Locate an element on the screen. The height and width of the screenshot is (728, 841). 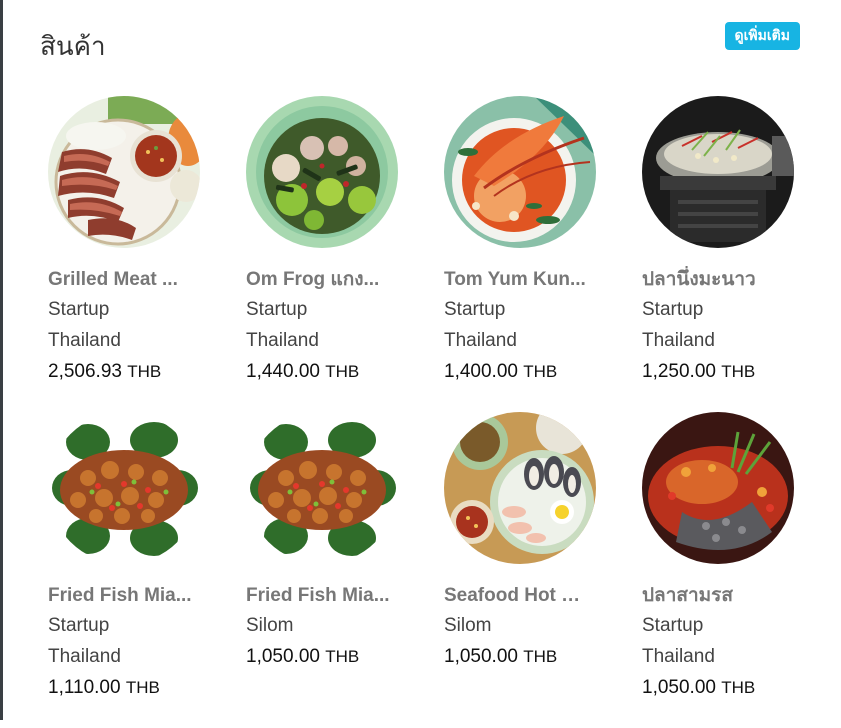
product-card: Seafood Hot S... Silom 1,050.00 THB is located at coordinates (539, 570).